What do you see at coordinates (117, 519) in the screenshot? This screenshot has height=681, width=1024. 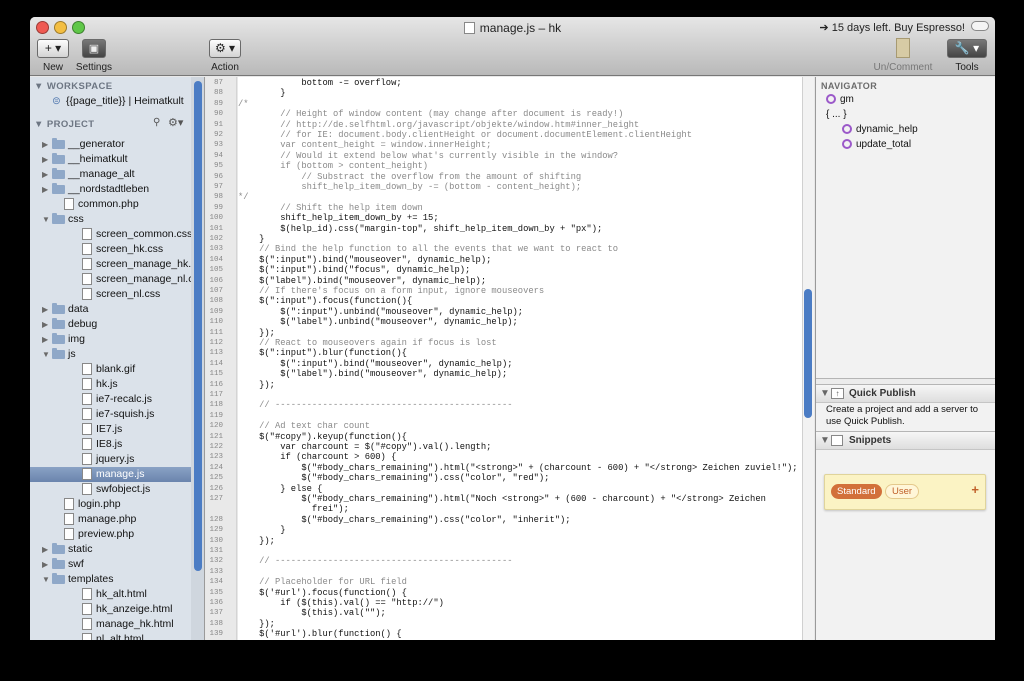 I see `file-item: manage.php` at bounding box center [117, 519].